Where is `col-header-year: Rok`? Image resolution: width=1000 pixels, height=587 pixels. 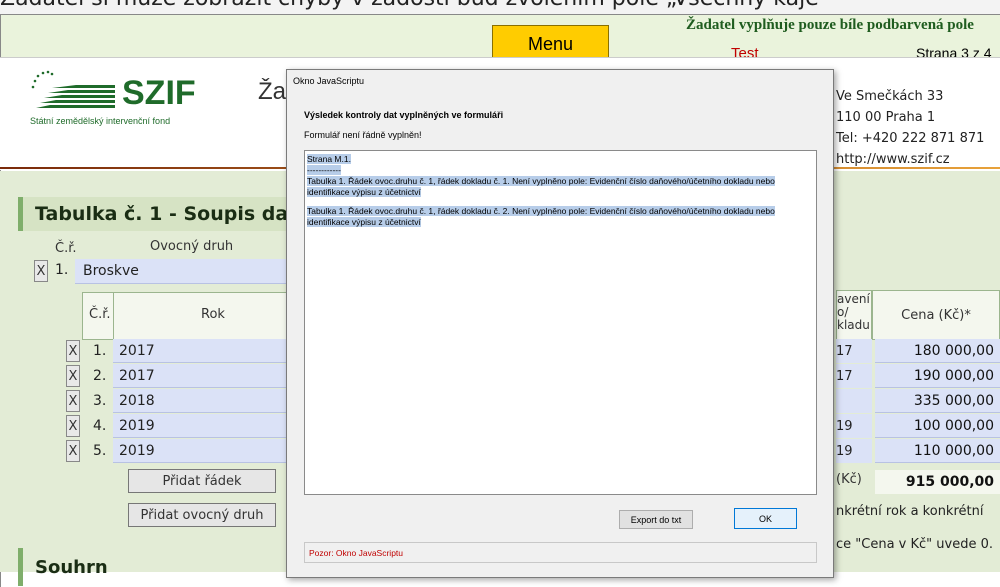
col-header-year: Rok is located at coordinates (213, 314).